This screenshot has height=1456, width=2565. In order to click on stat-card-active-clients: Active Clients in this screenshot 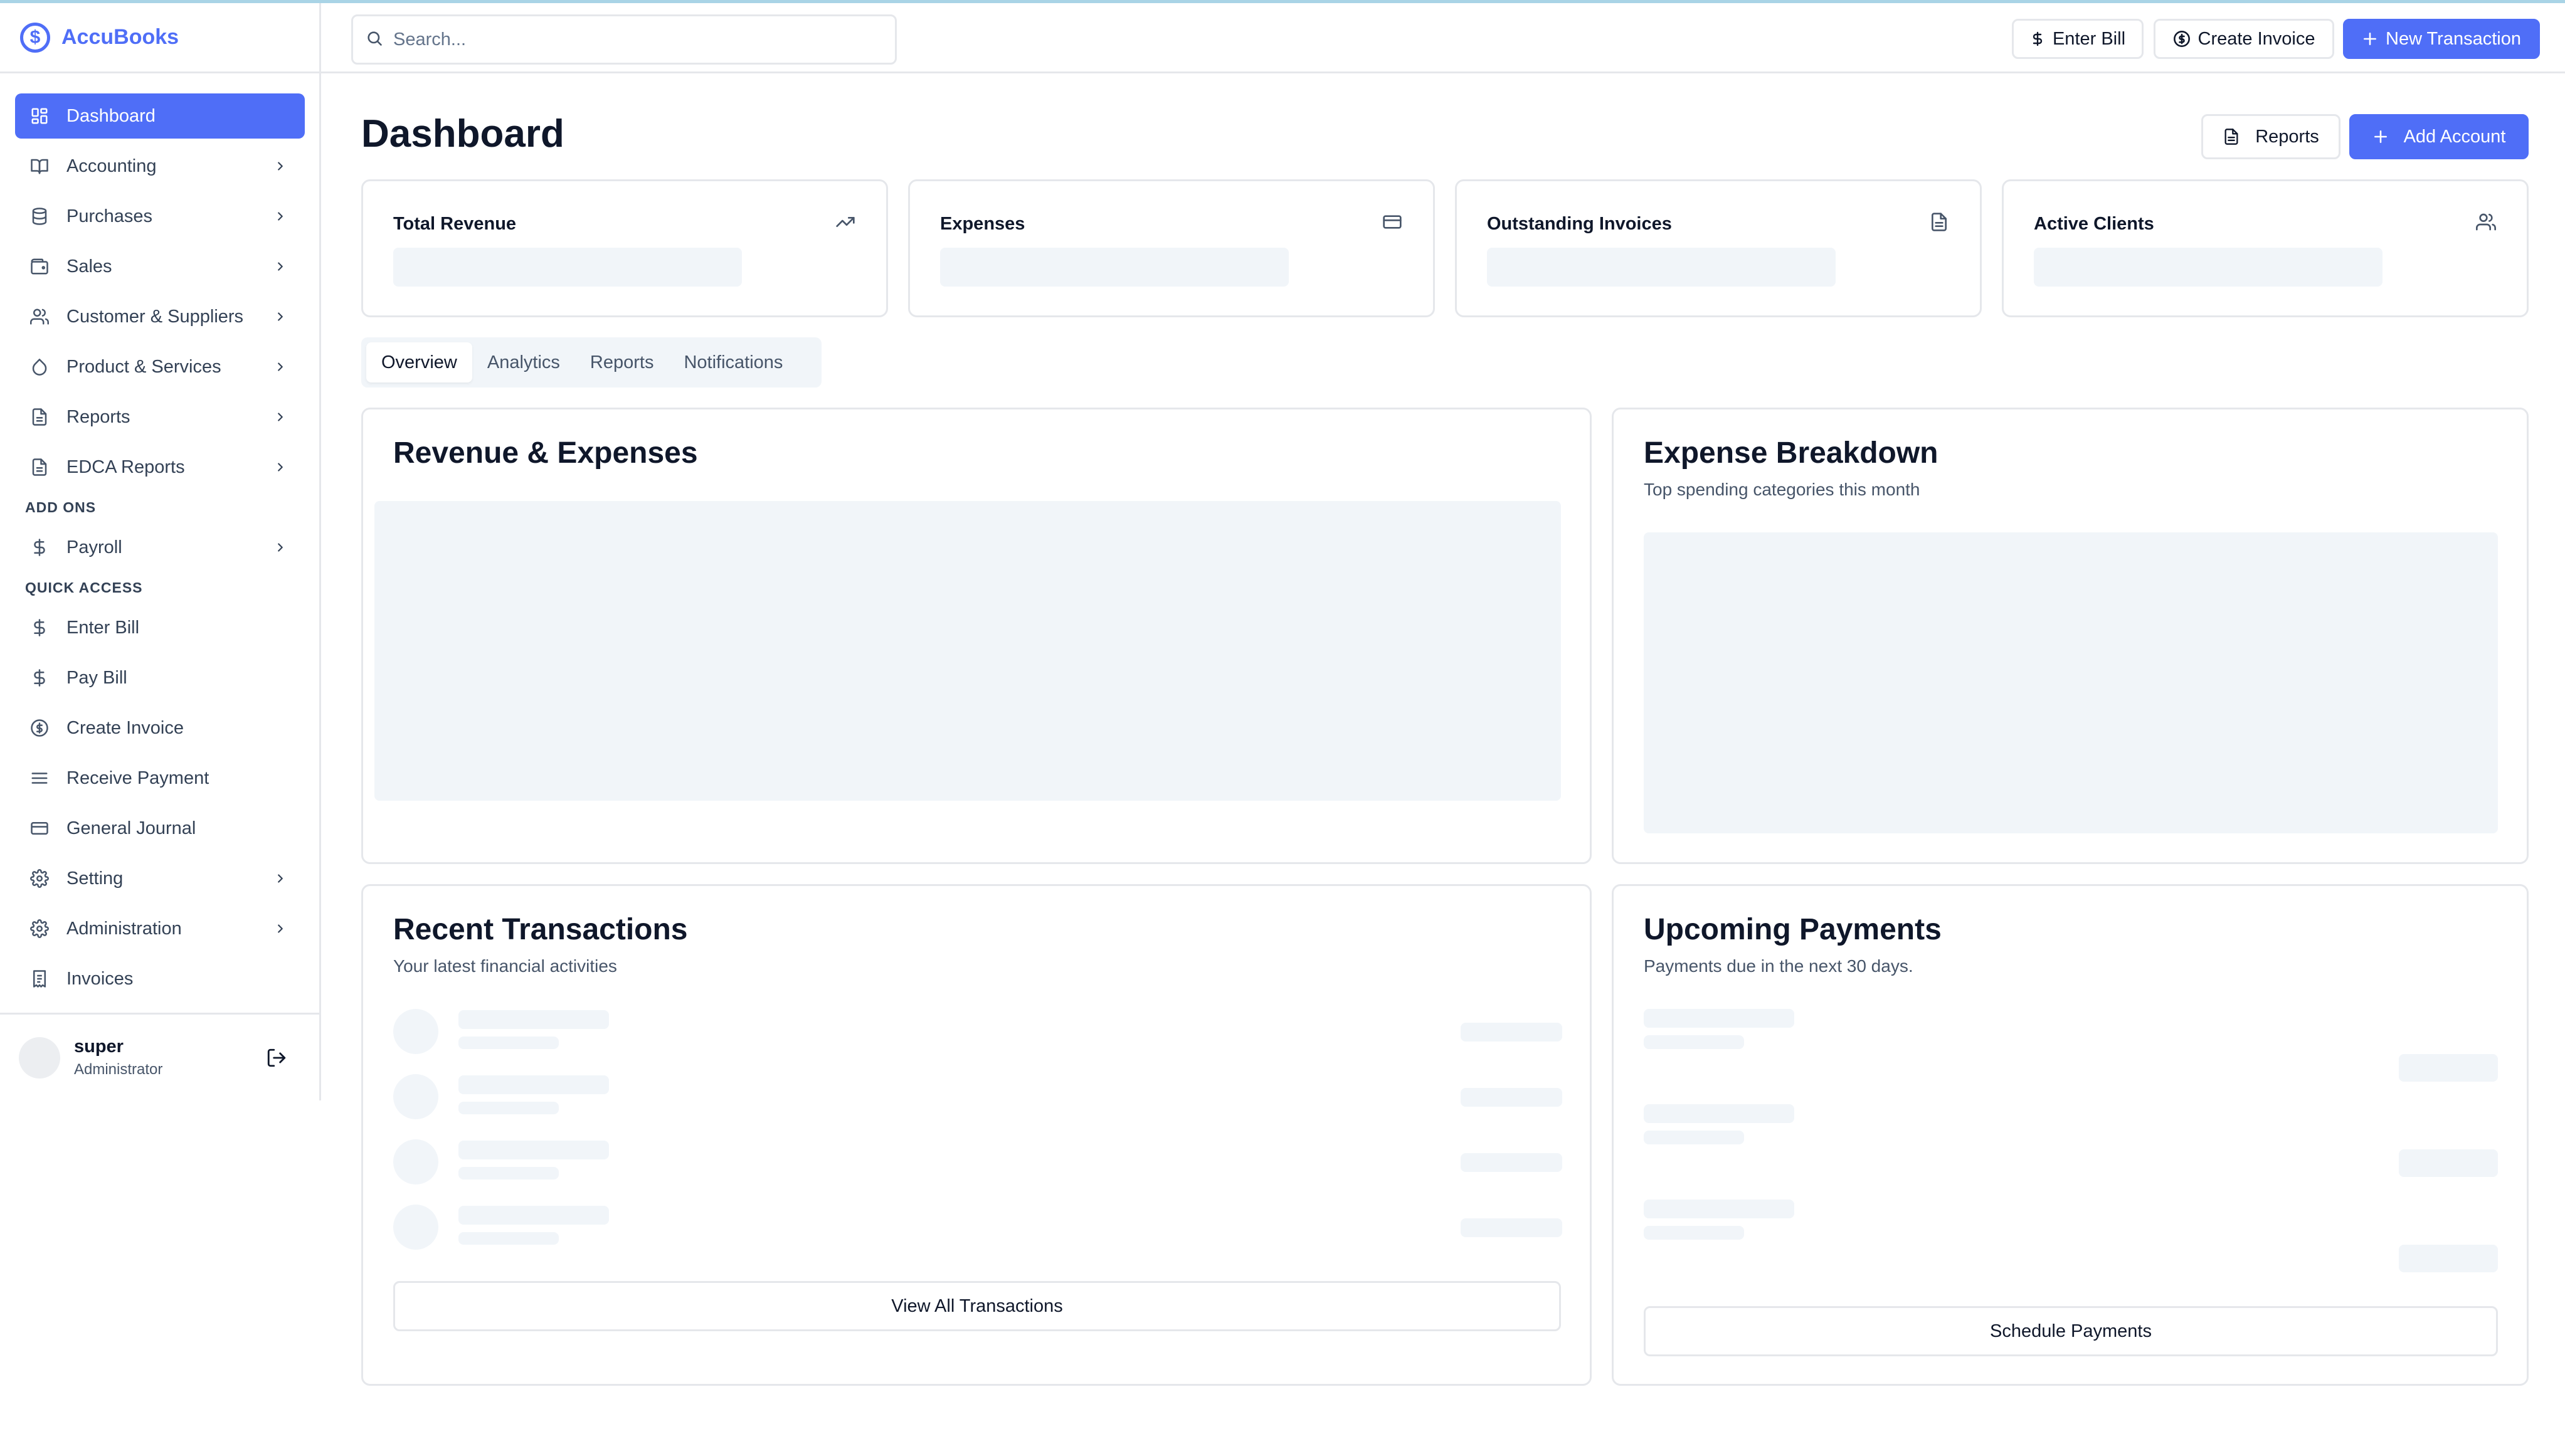, I will do `click(2265, 248)`.